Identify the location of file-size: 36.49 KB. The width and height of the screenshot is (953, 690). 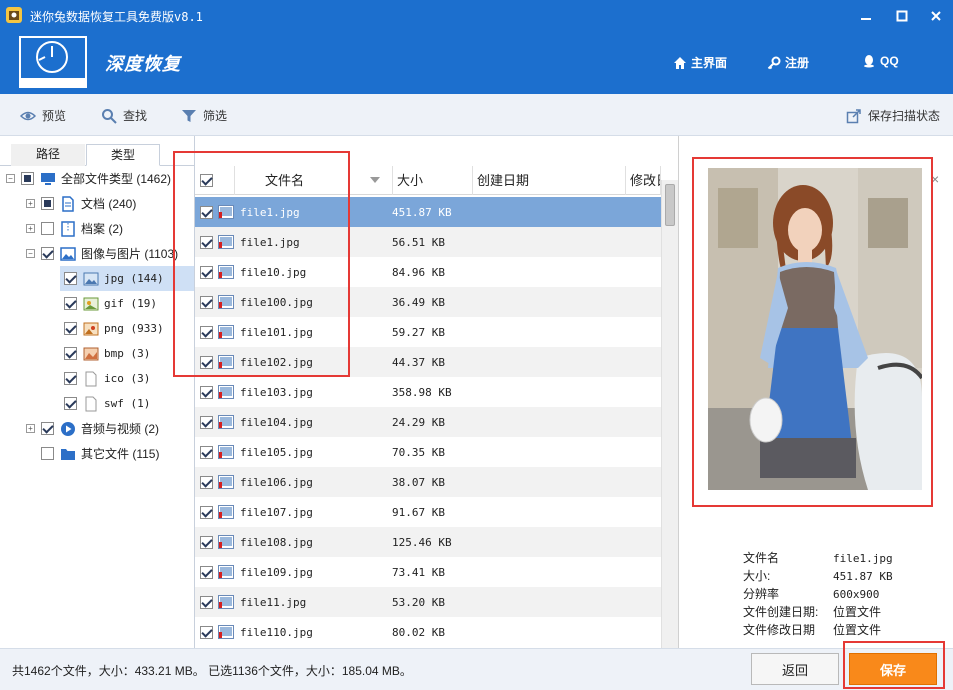
(418, 302).